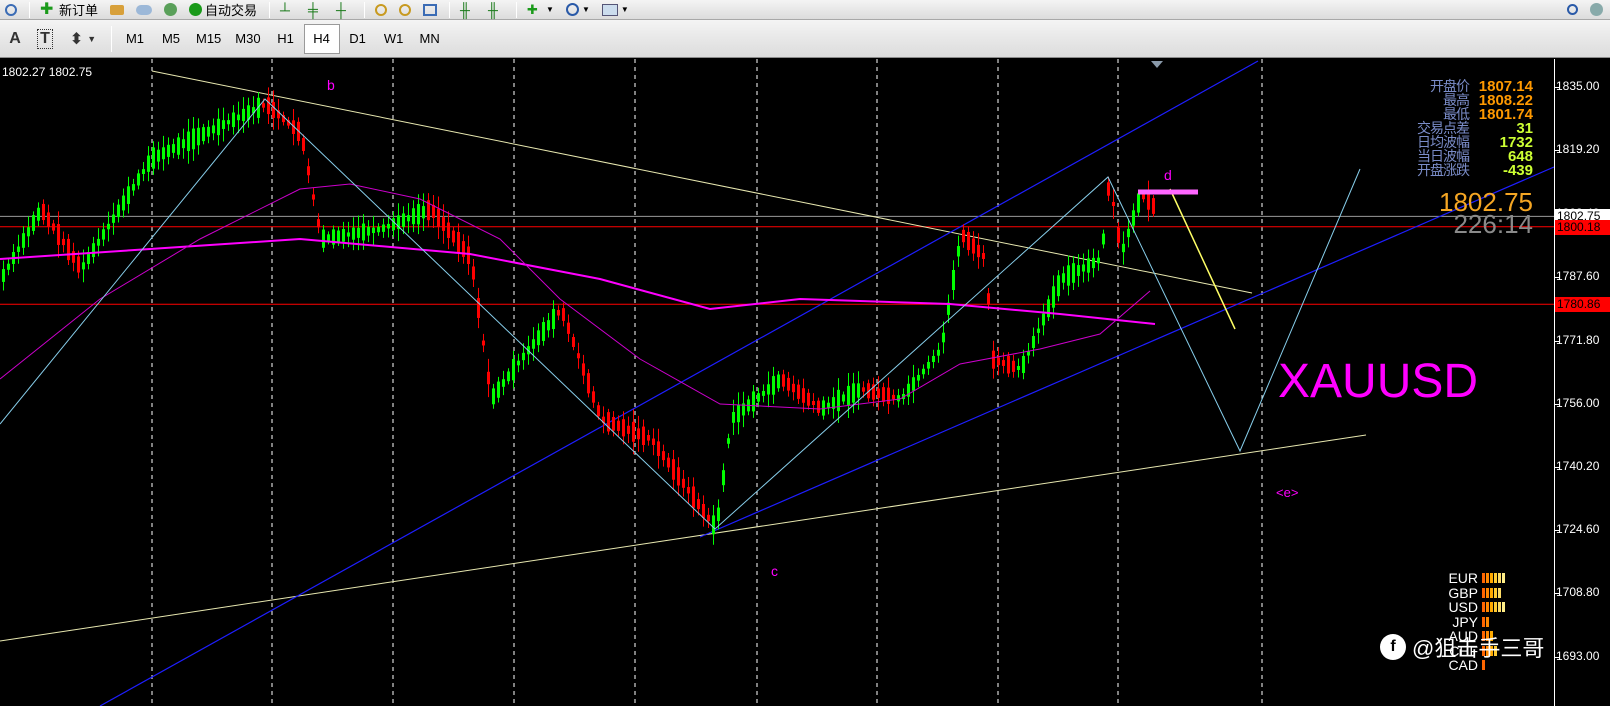 The width and height of the screenshot is (1610, 706). Describe the element at coordinates (344, 10) in the screenshot. I see `line-chart-button: ┼` at that location.